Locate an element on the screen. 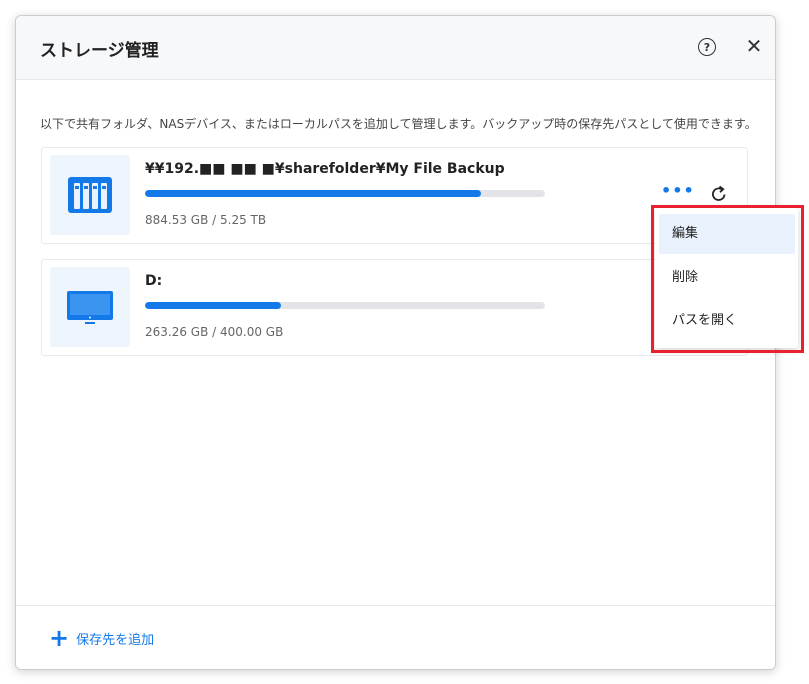  dialog-title: ストレージ管理 is located at coordinates (99, 51).